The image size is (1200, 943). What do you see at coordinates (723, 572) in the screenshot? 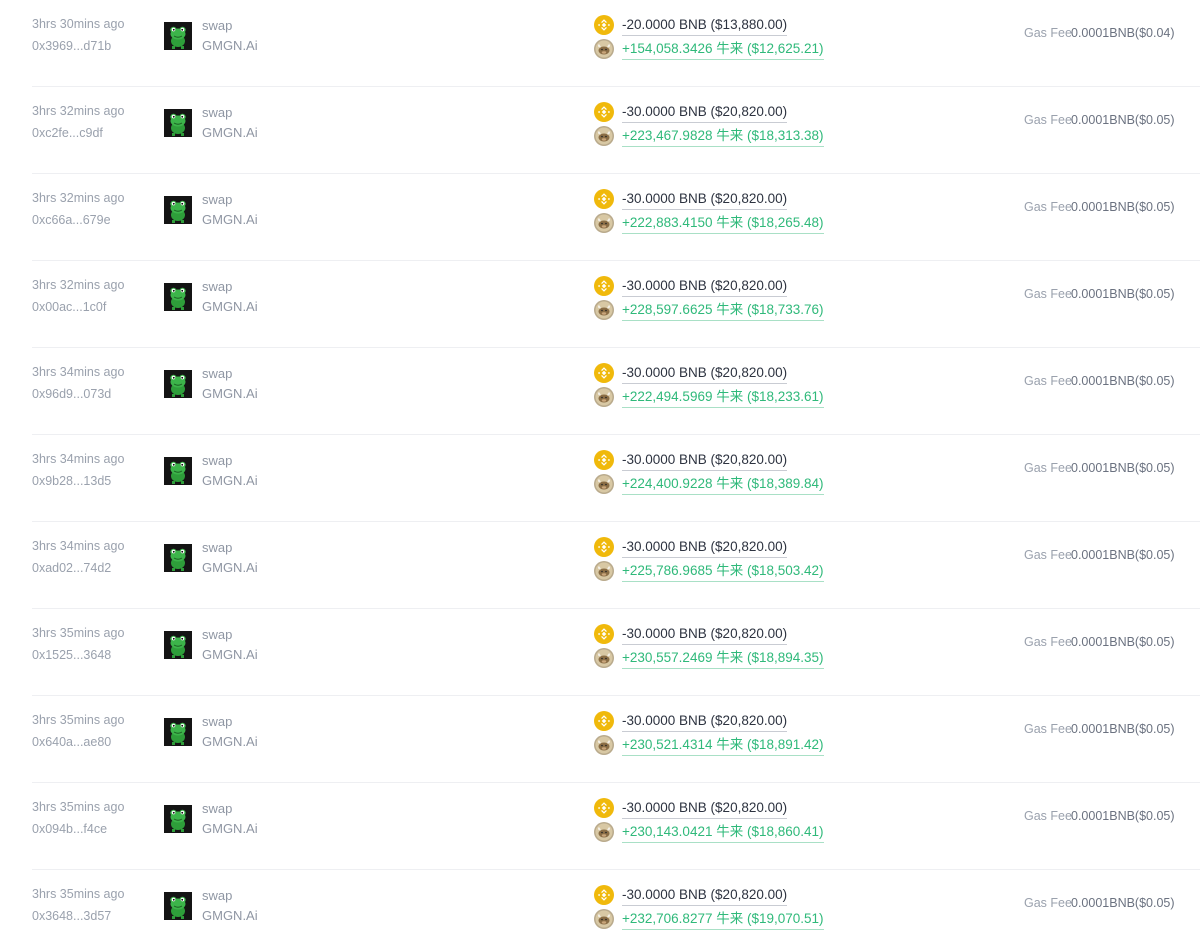
I see `received-amount-link: +225,786.9685 牛来 ($18,503.42)` at bounding box center [723, 572].